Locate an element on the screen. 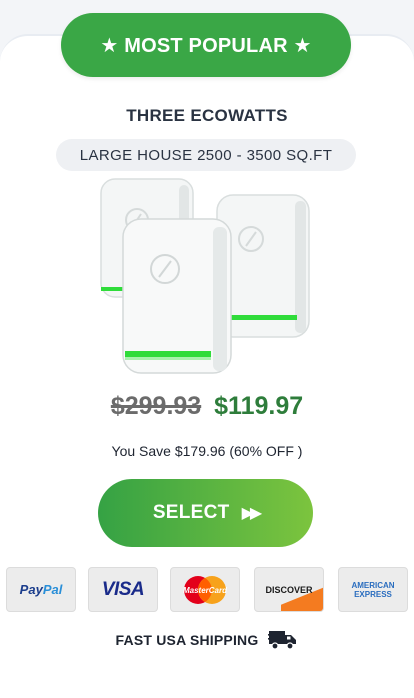 This screenshot has height=698, width=414. double-chevron-right-icon: ▶▶ is located at coordinates (252, 513).